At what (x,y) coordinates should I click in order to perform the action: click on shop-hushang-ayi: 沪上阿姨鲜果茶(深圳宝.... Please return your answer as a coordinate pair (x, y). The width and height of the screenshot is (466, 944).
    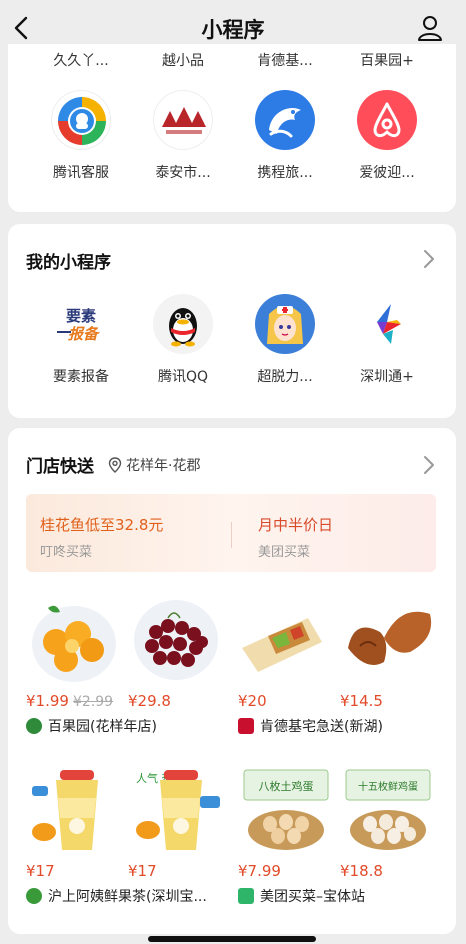
    Looking at the image, I should click on (116, 896).